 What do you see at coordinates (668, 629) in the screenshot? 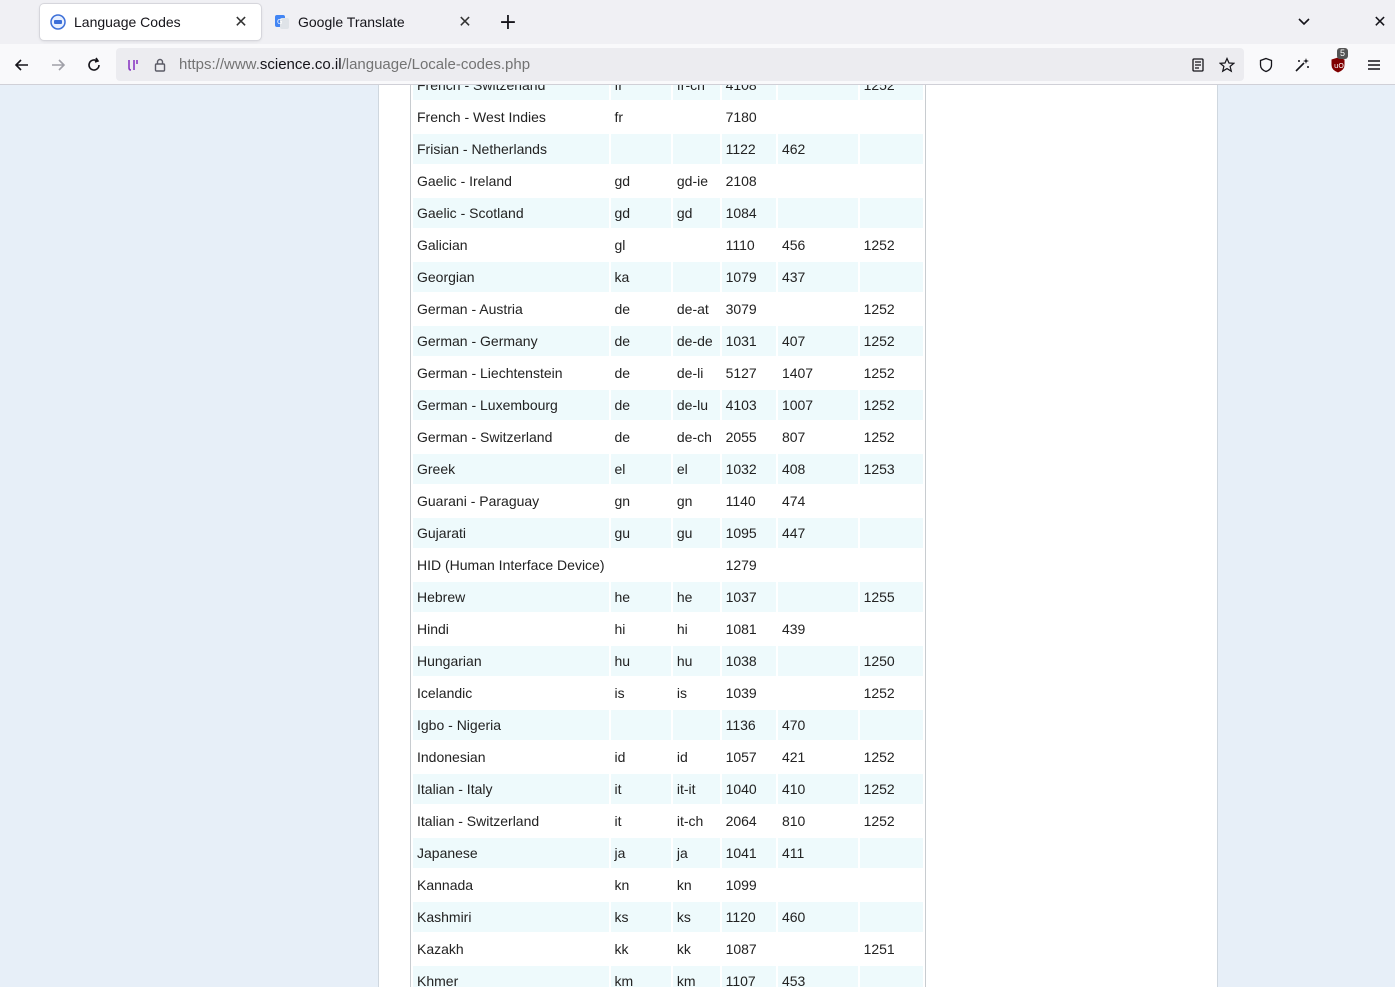
I see `table-row: Hindi hi hi 1081 439` at bounding box center [668, 629].